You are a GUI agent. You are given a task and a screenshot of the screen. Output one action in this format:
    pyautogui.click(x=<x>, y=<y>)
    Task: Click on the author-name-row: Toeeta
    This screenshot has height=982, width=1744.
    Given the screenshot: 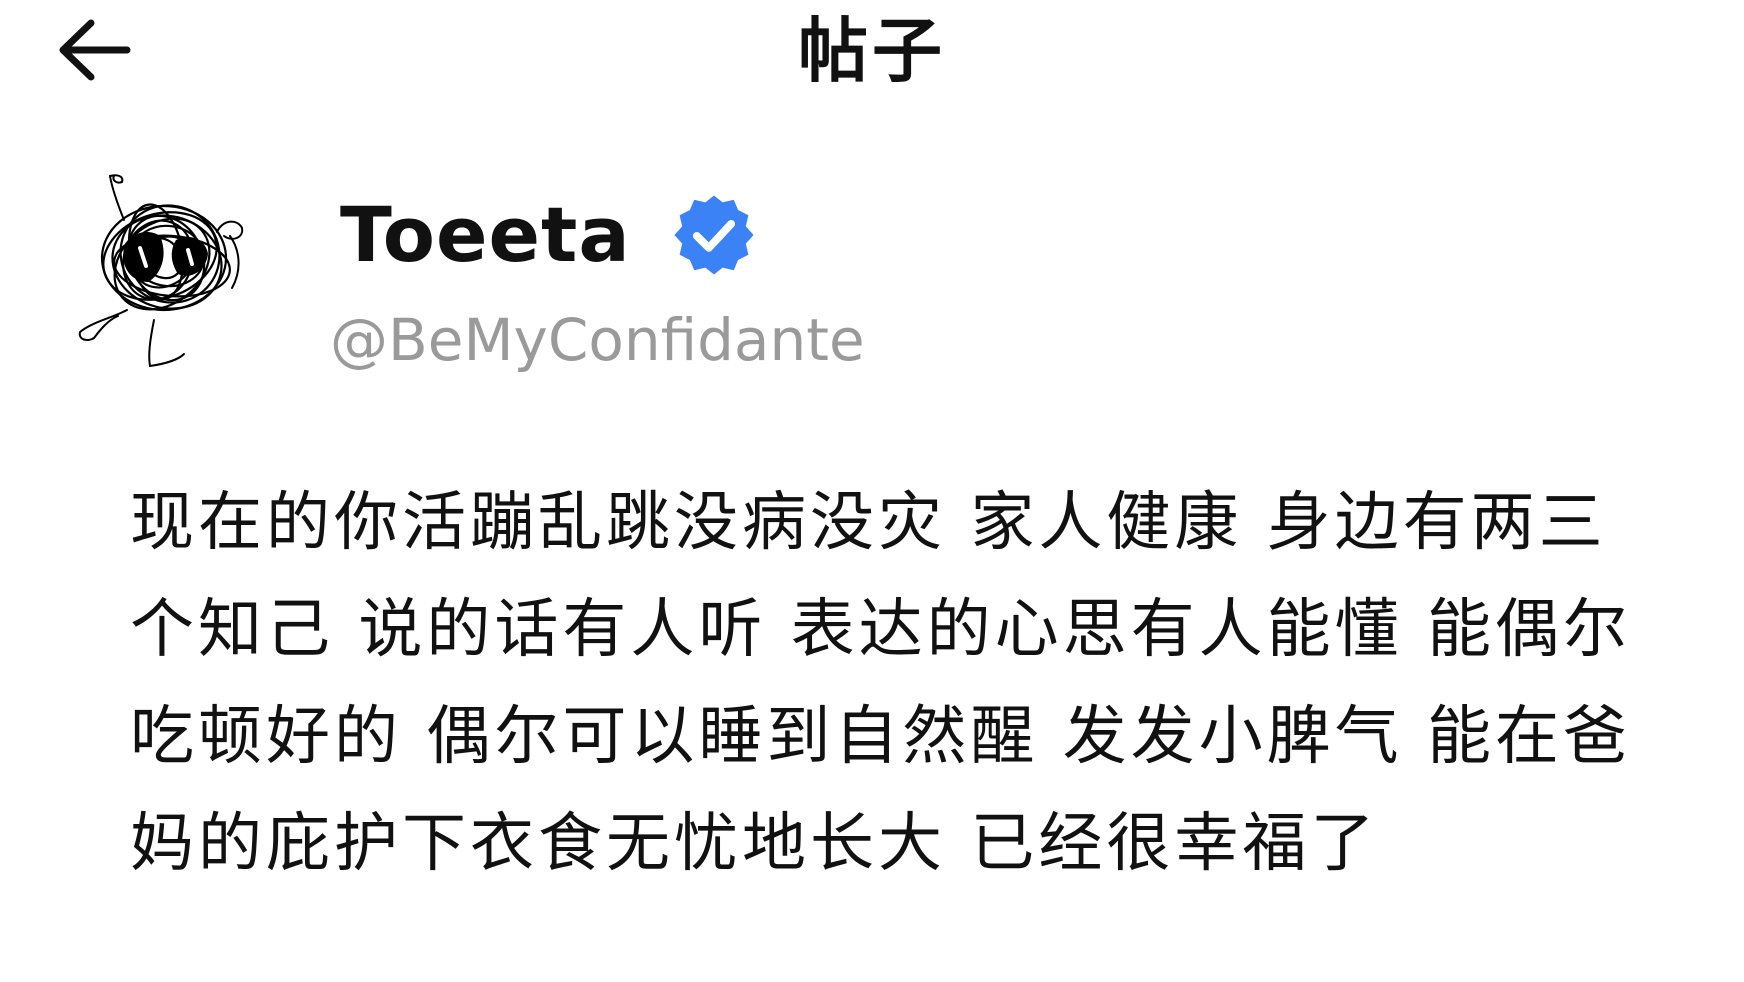 What is the action you would take?
    pyautogui.click(x=548, y=235)
    